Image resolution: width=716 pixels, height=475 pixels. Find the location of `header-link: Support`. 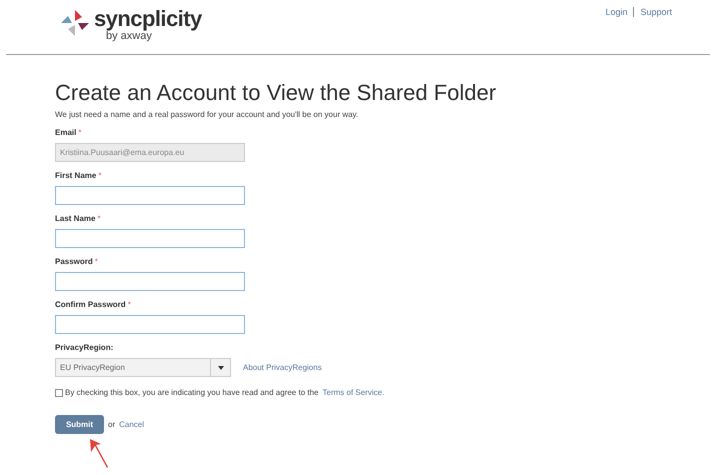

header-link: Support is located at coordinates (656, 13).